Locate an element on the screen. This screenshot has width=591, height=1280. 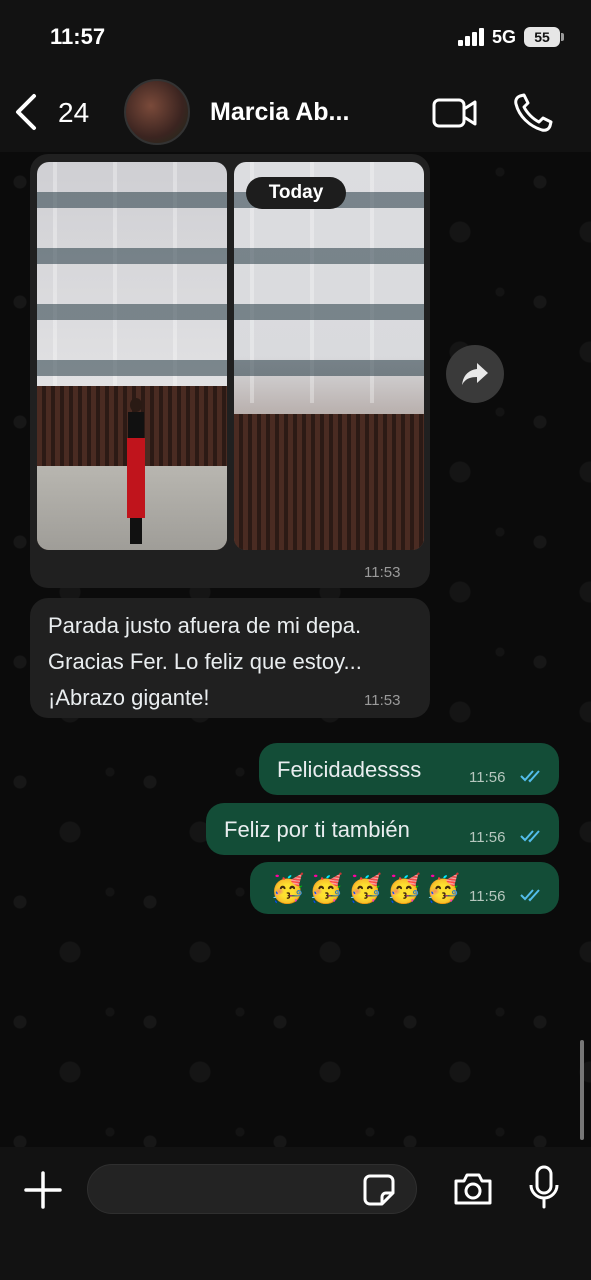
outgoing-message: 🥳🥳🥳🥳🥳 11:56 is located at coordinates (404, 888).